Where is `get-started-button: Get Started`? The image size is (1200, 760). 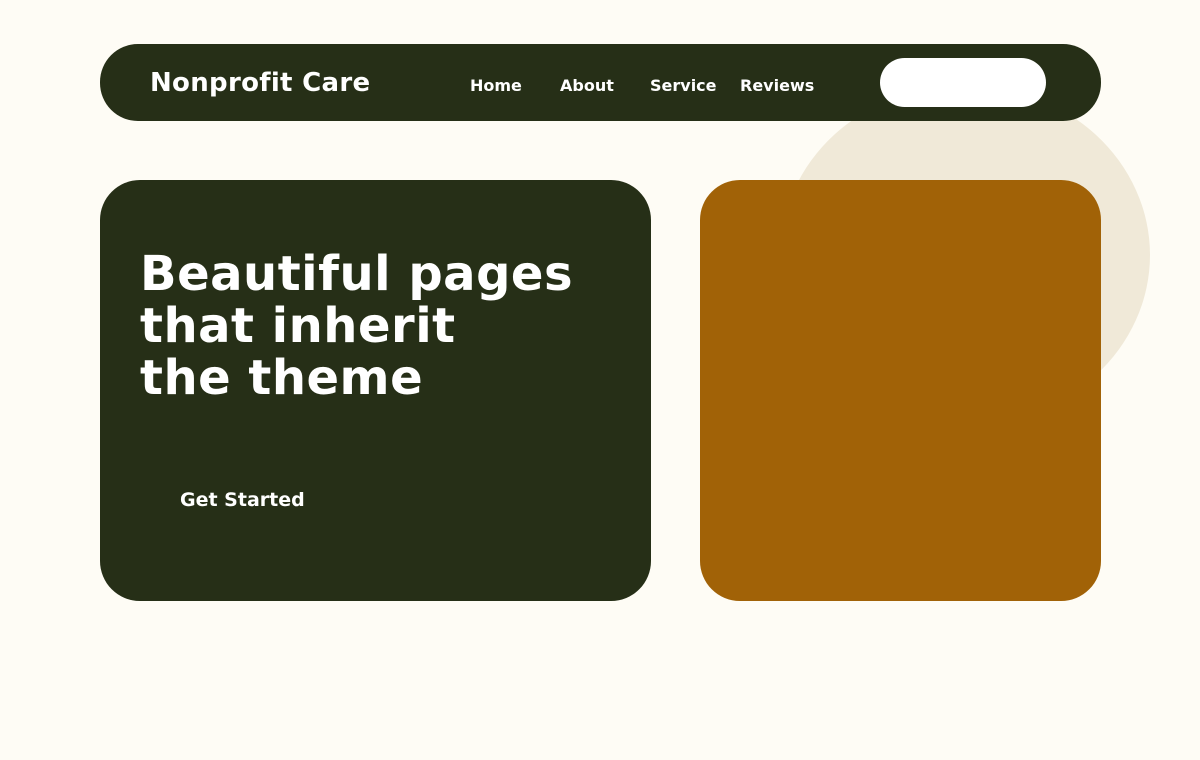 get-started-button: Get Started is located at coordinates (242, 500).